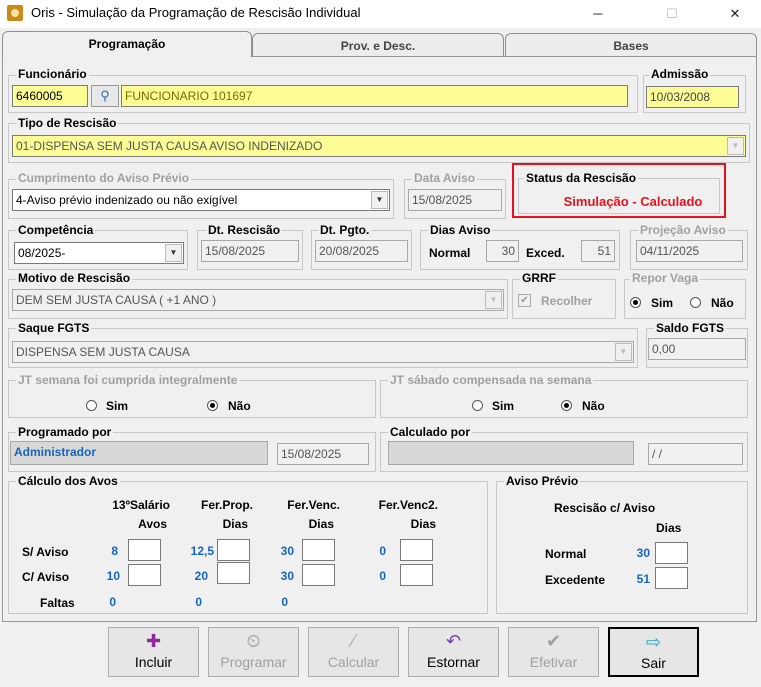 The width and height of the screenshot is (761, 687). Describe the element at coordinates (74, 278) in the screenshot. I see `motivo-label: Motivo de Rescisão` at that location.